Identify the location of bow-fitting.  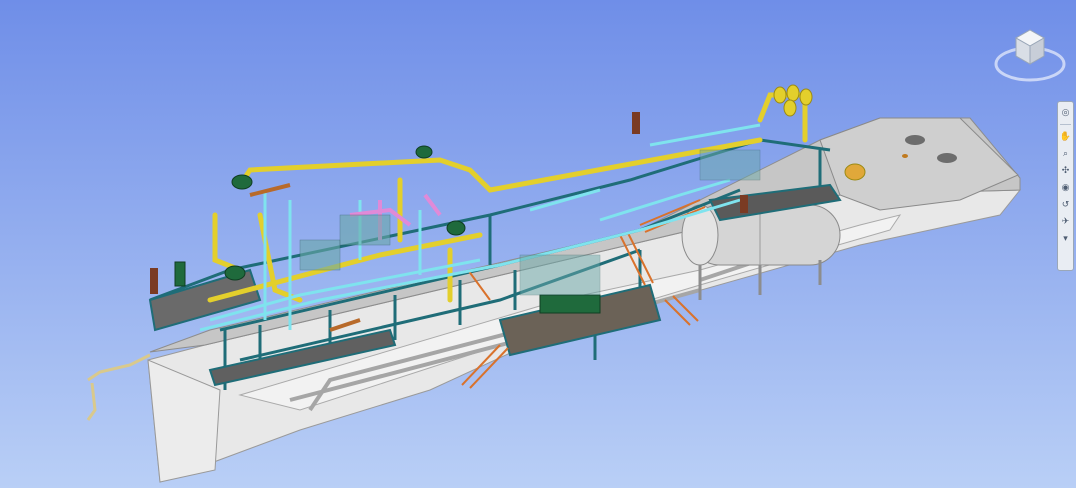
(905, 156).